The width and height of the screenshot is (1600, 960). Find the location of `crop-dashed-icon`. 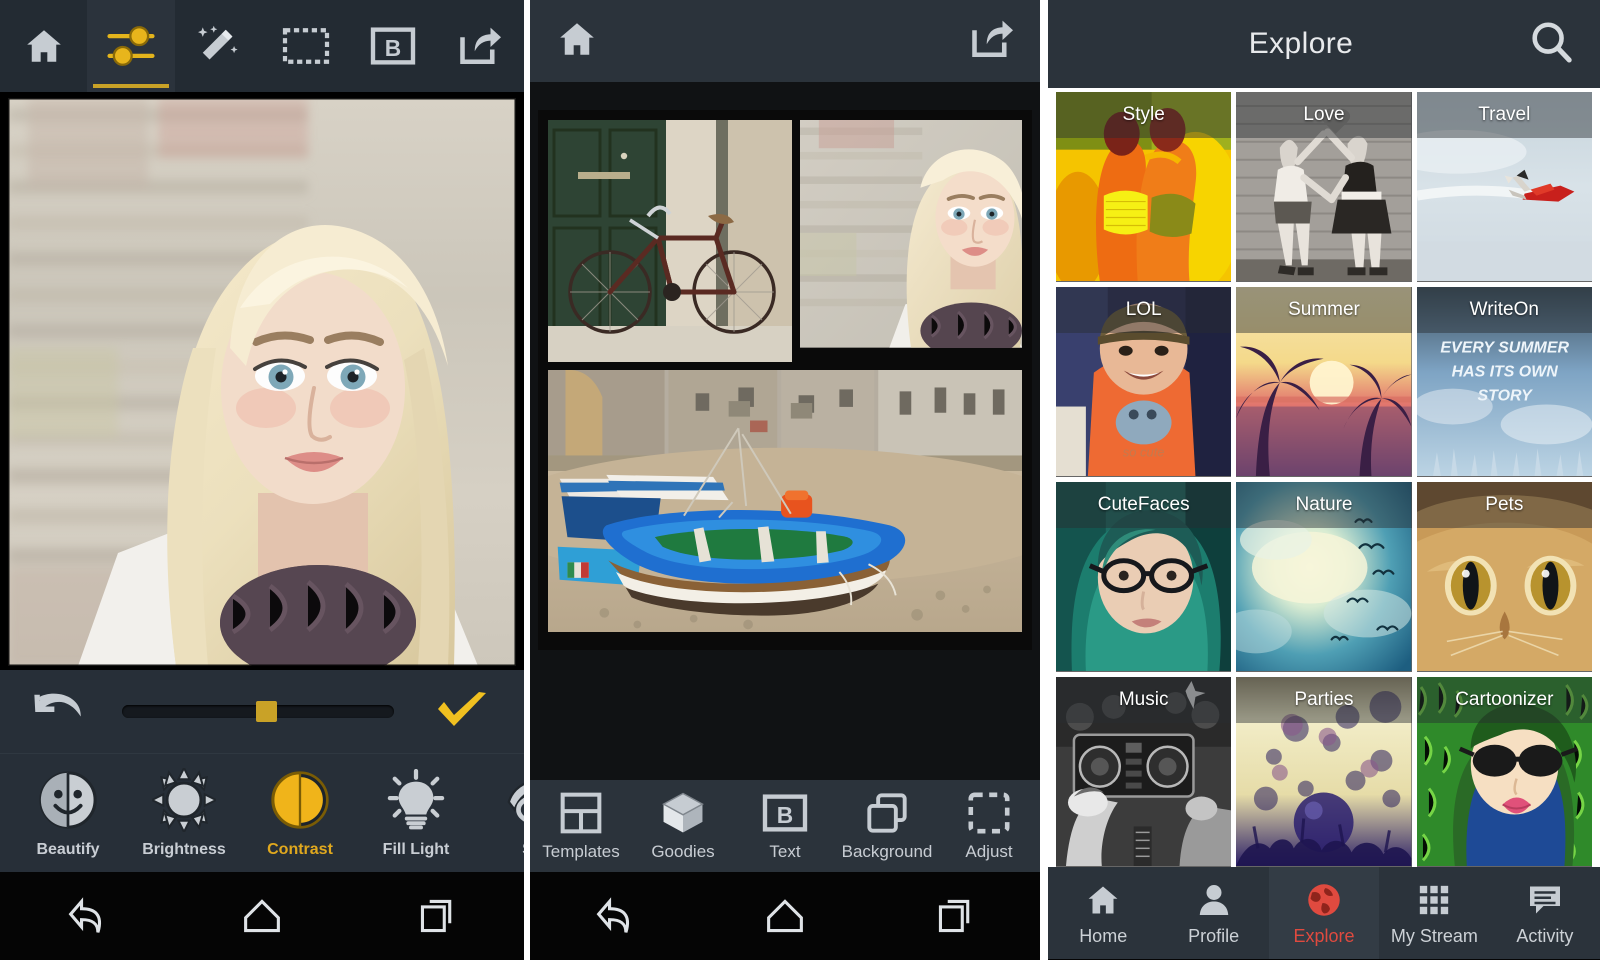

crop-dashed-icon is located at coordinates (989, 813).